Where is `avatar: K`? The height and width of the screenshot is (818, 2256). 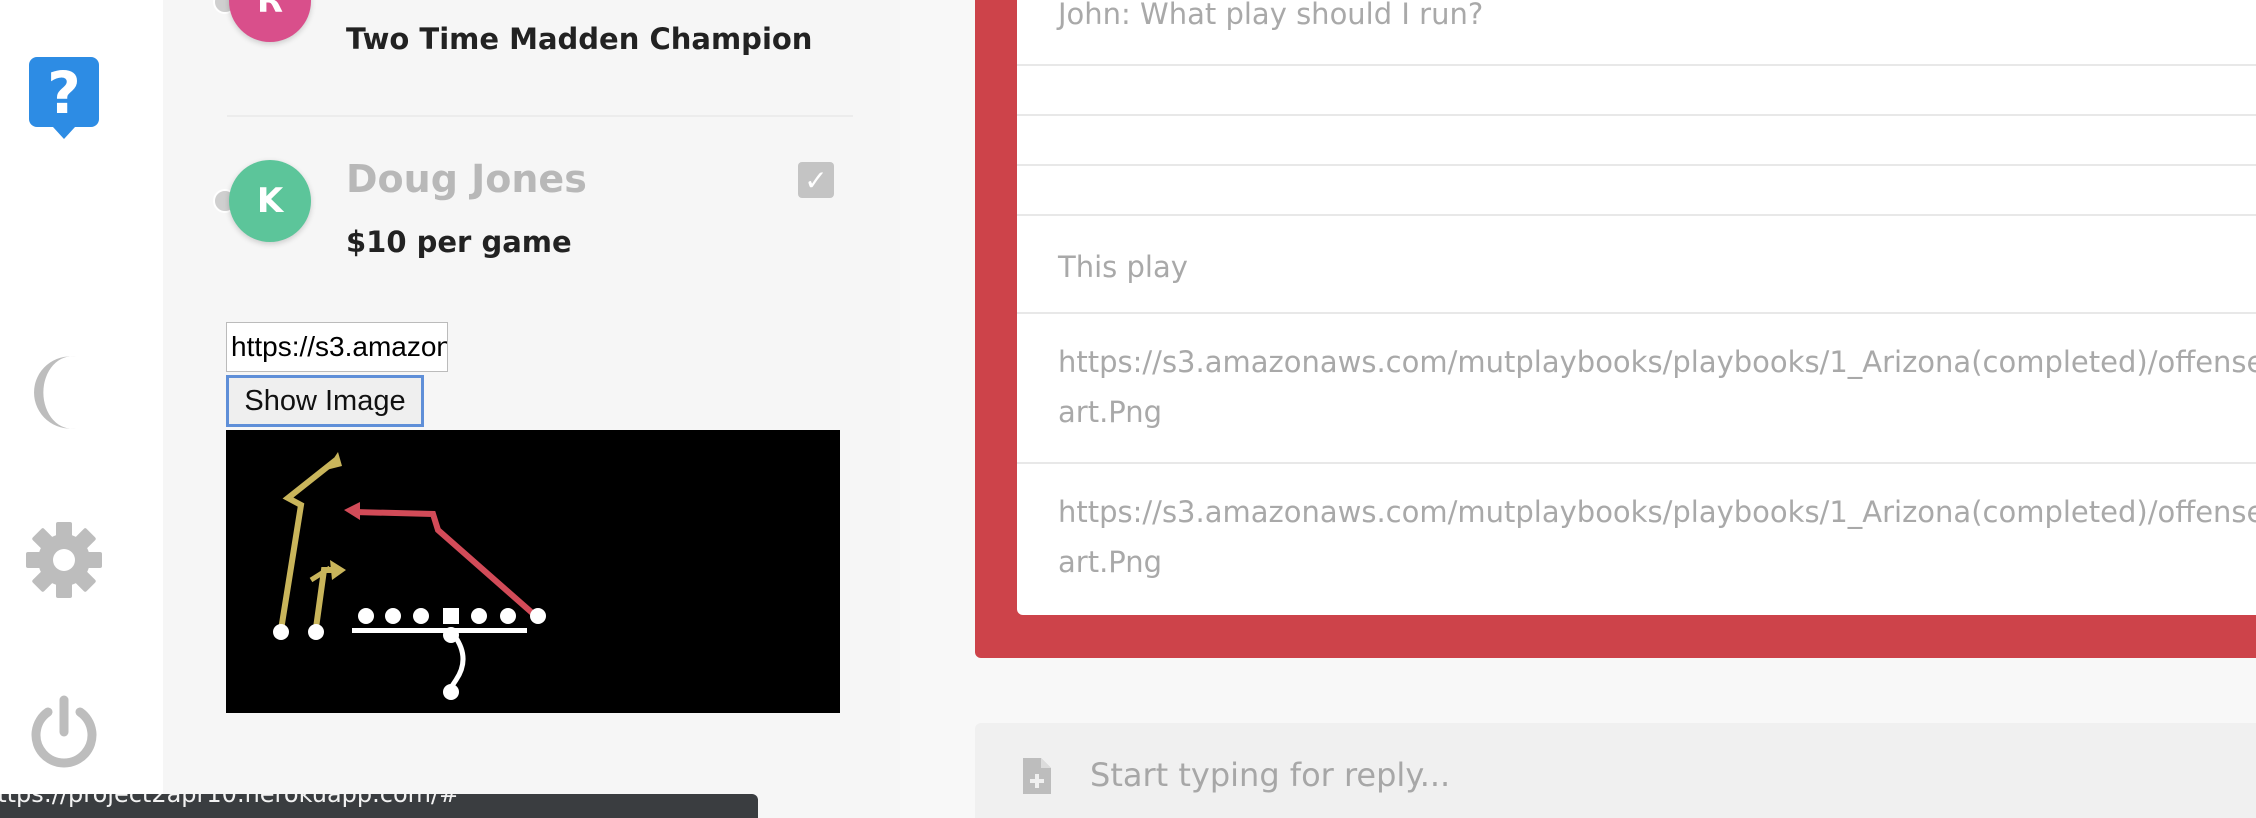
avatar: K is located at coordinates (270, 201).